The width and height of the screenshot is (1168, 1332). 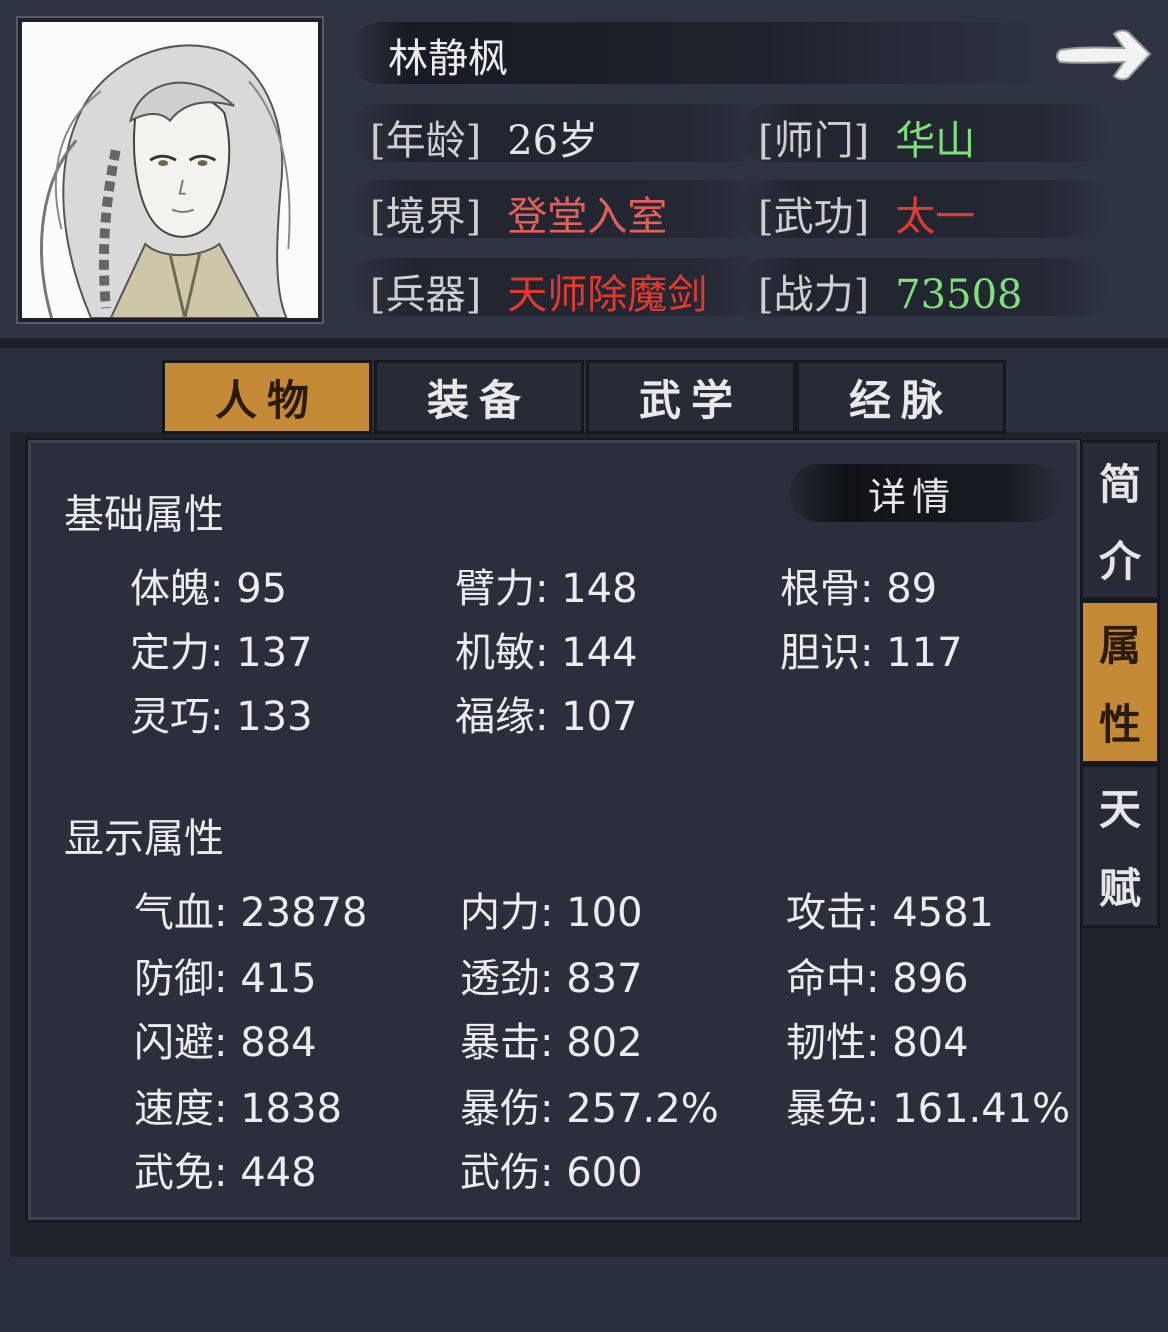 I want to click on power-label: [战力], so click(x=814, y=295).